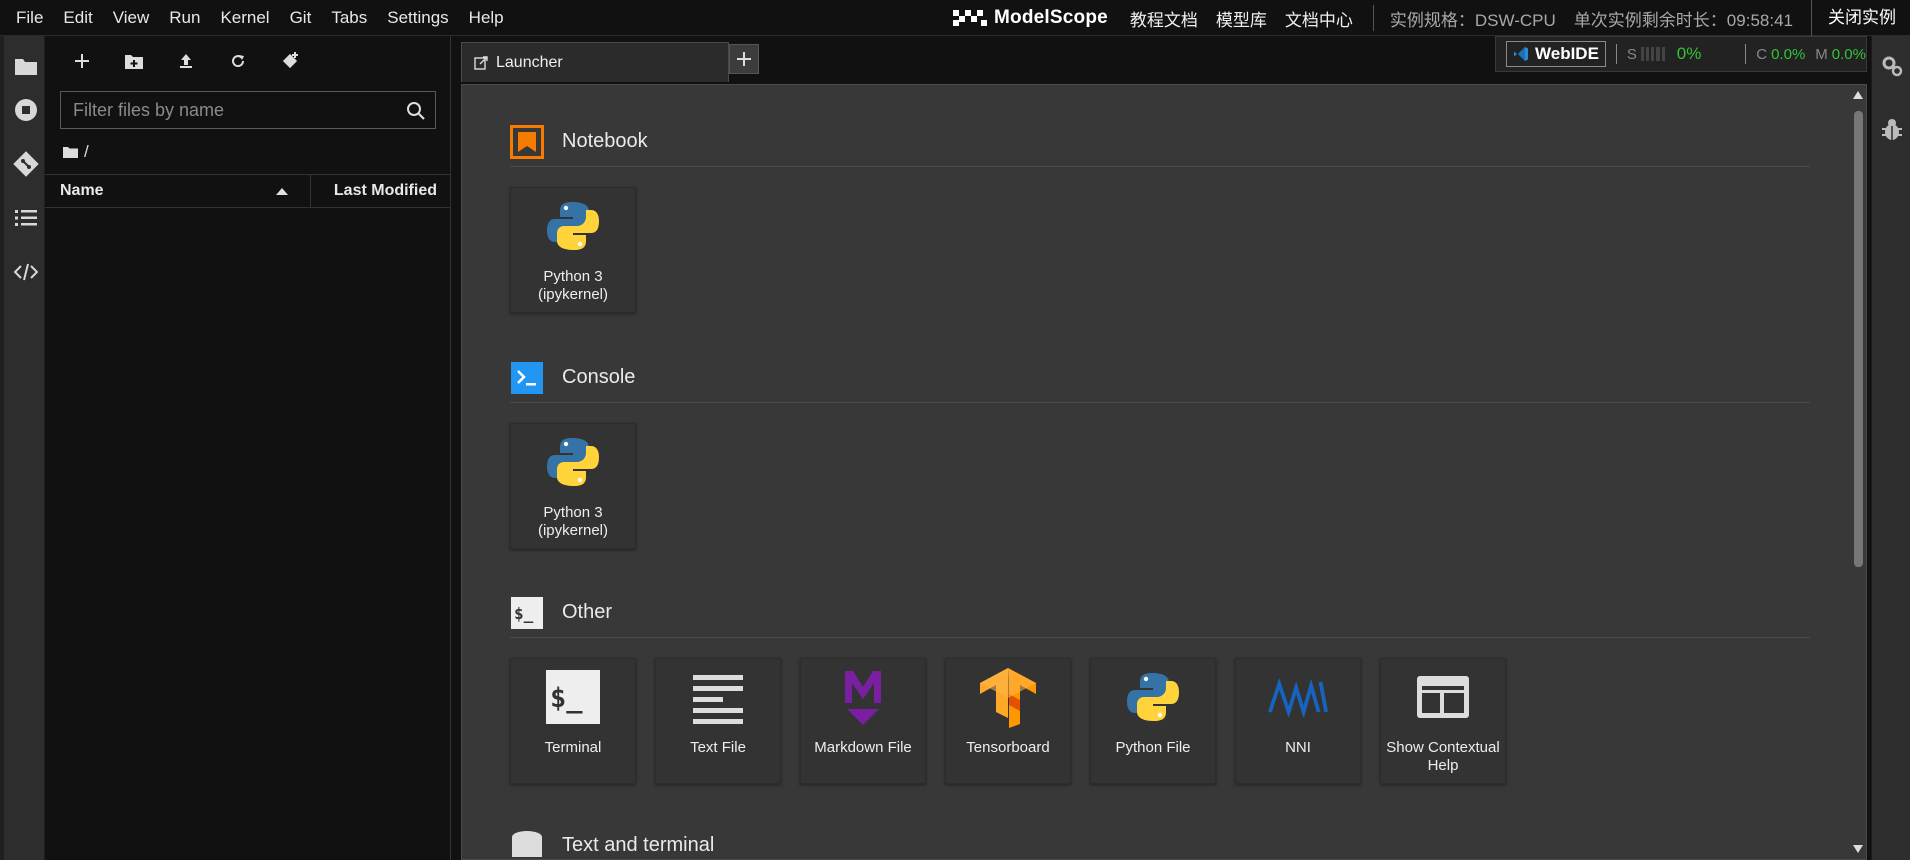 The width and height of the screenshot is (1910, 860). I want to click on file-browser-toolbar, so click(248, 61).